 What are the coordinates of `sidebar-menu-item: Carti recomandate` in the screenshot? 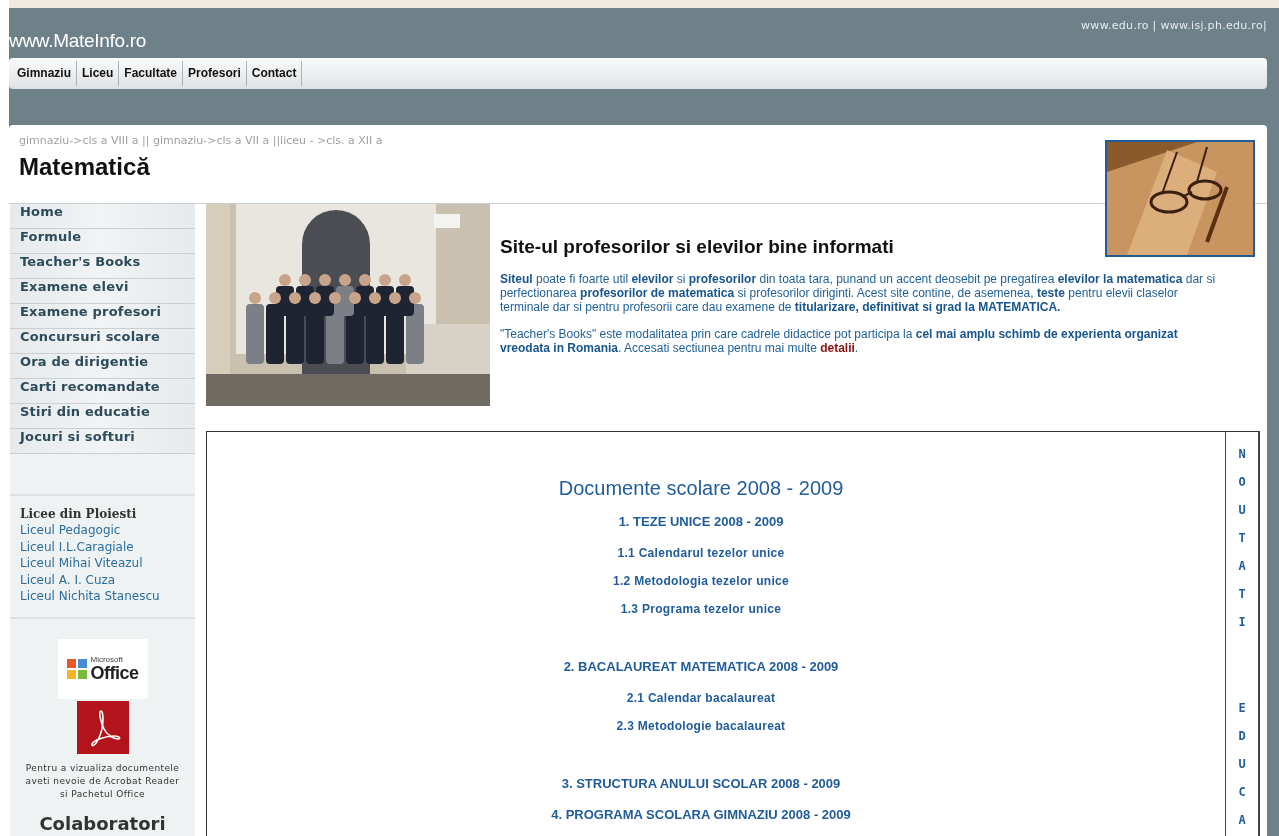 It's located at (102, 391).